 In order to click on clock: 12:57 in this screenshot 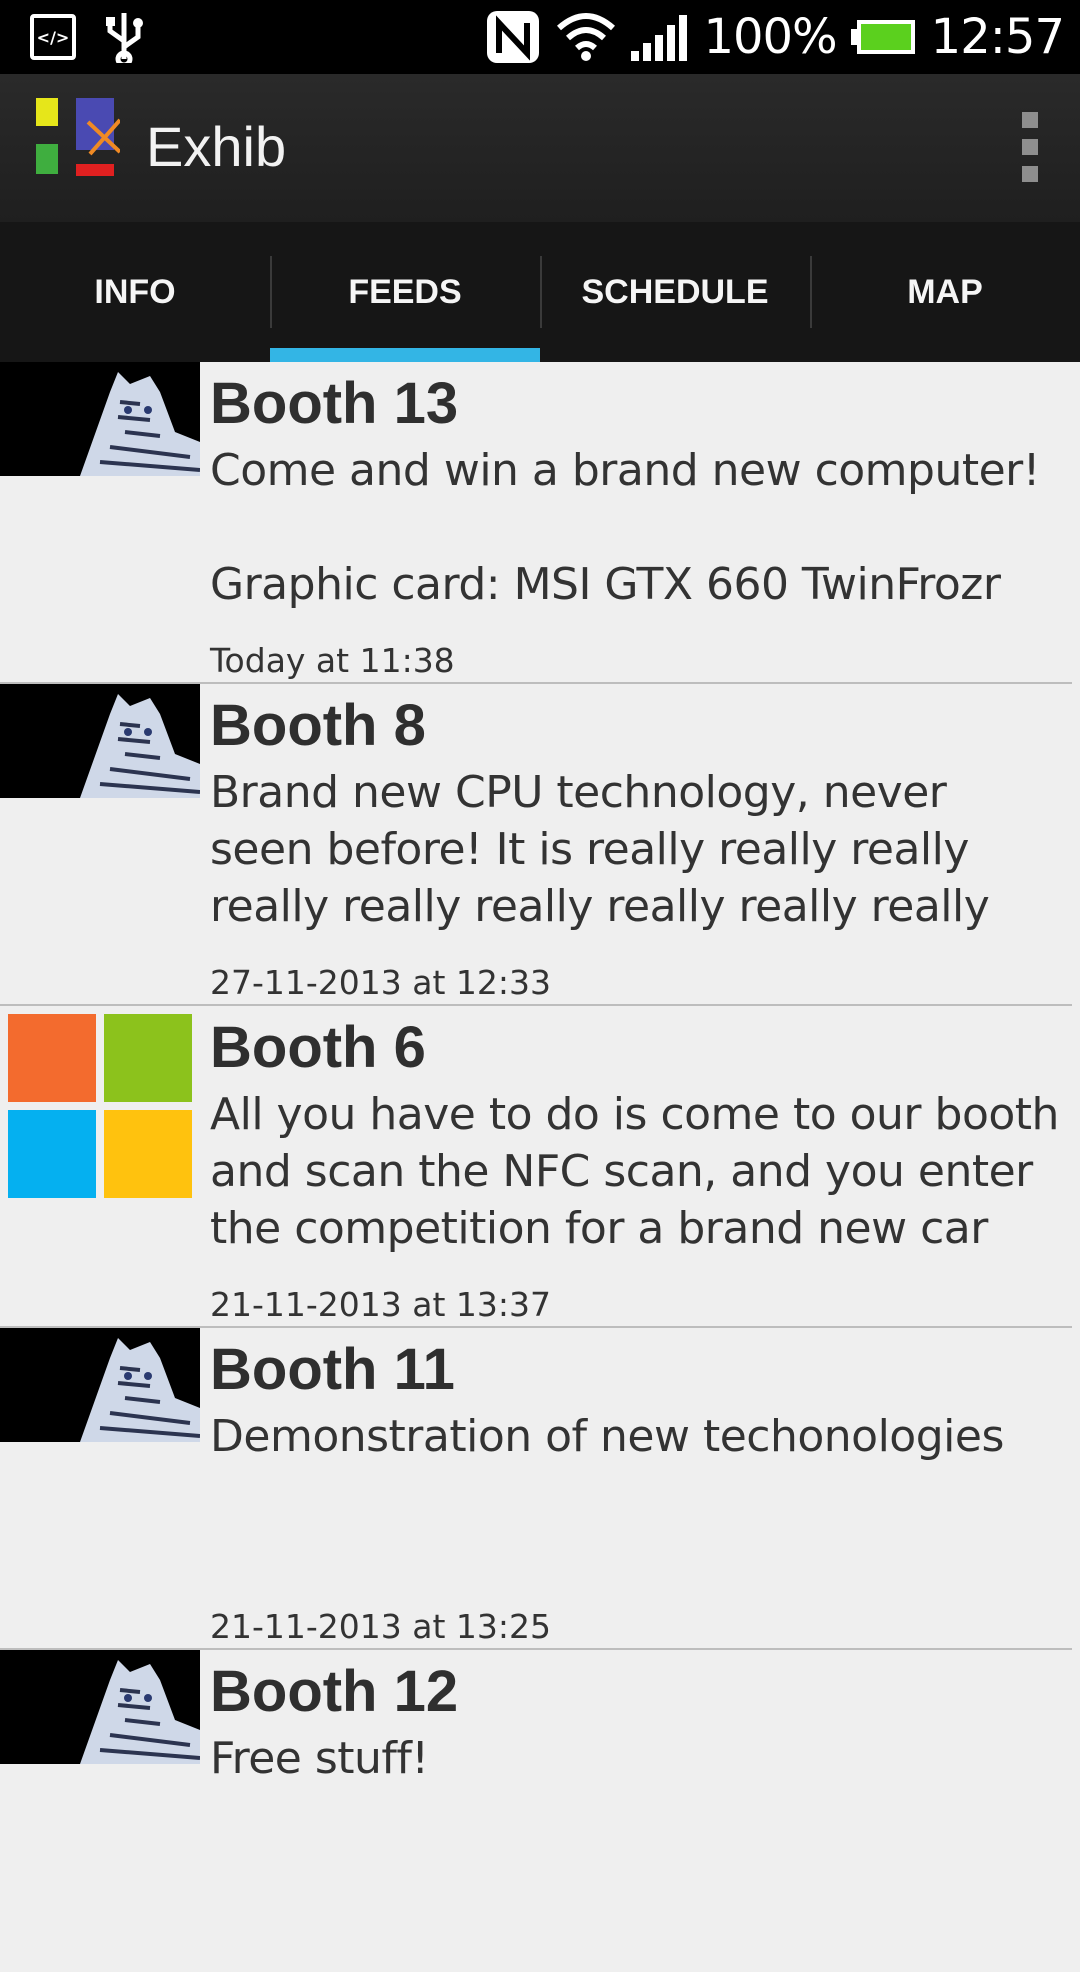, I will do `click(997, 37)`.